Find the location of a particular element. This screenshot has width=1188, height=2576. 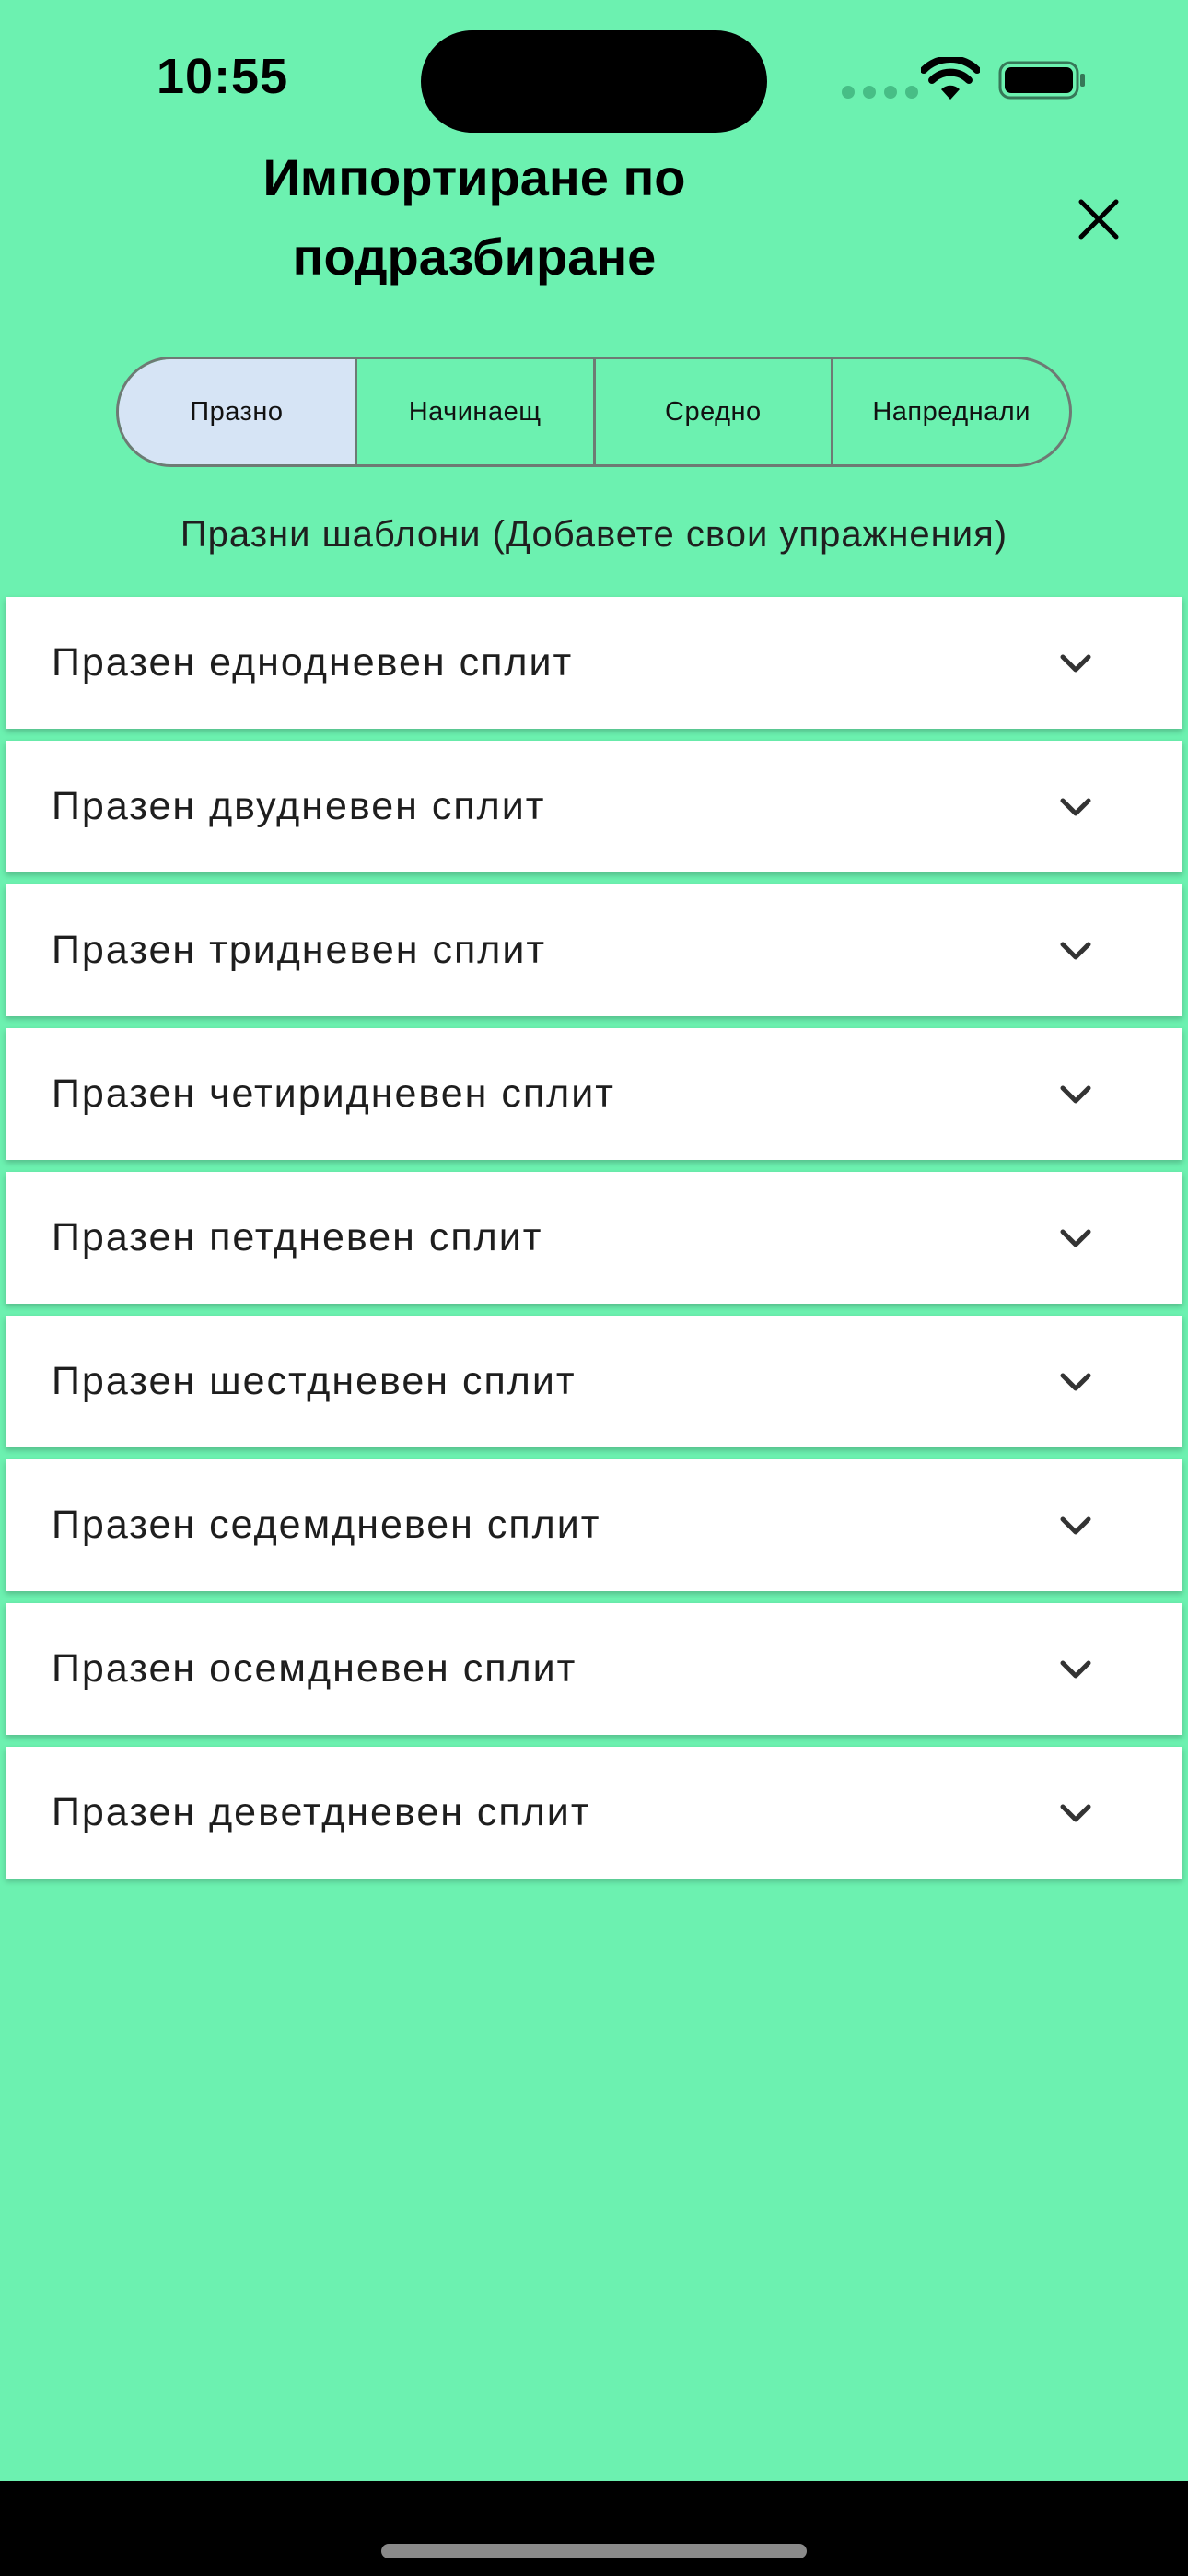

template-label: Празен седемдневен сплит is located at coordinates (326, 1525).